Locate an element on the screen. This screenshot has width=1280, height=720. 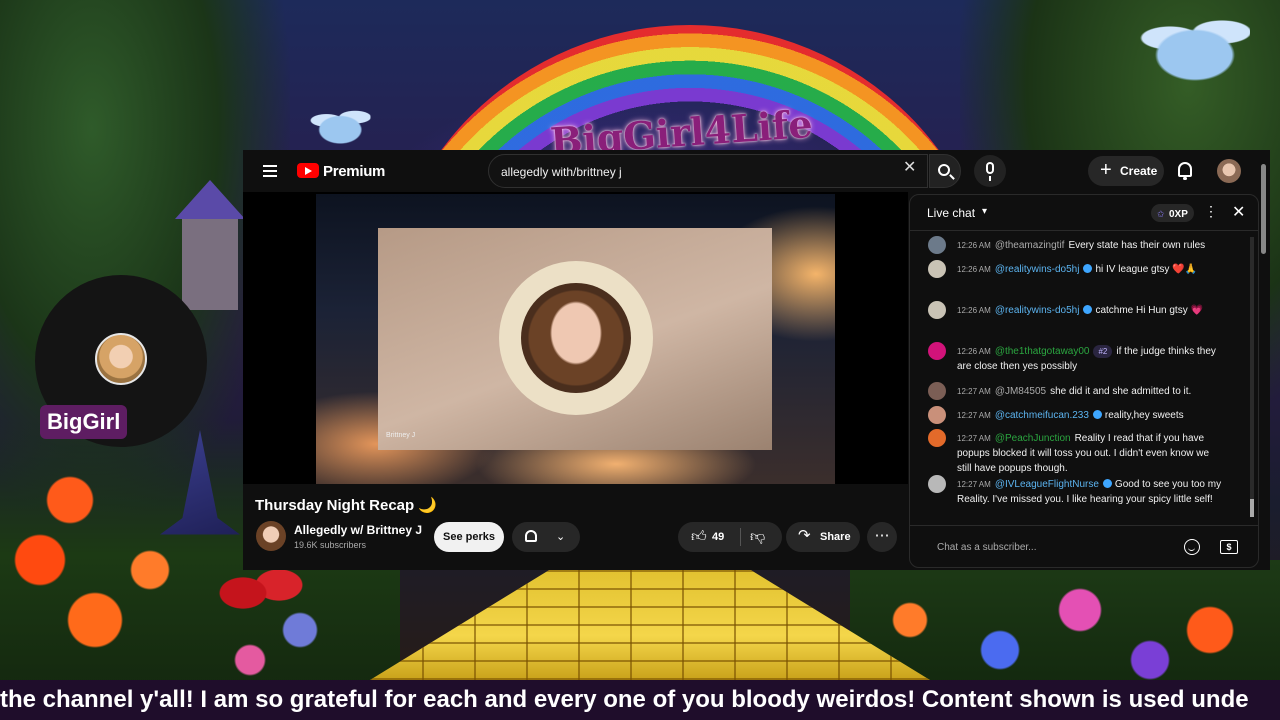
more-vertical-icon: ⋮ is located at coordinates (1211, 211).